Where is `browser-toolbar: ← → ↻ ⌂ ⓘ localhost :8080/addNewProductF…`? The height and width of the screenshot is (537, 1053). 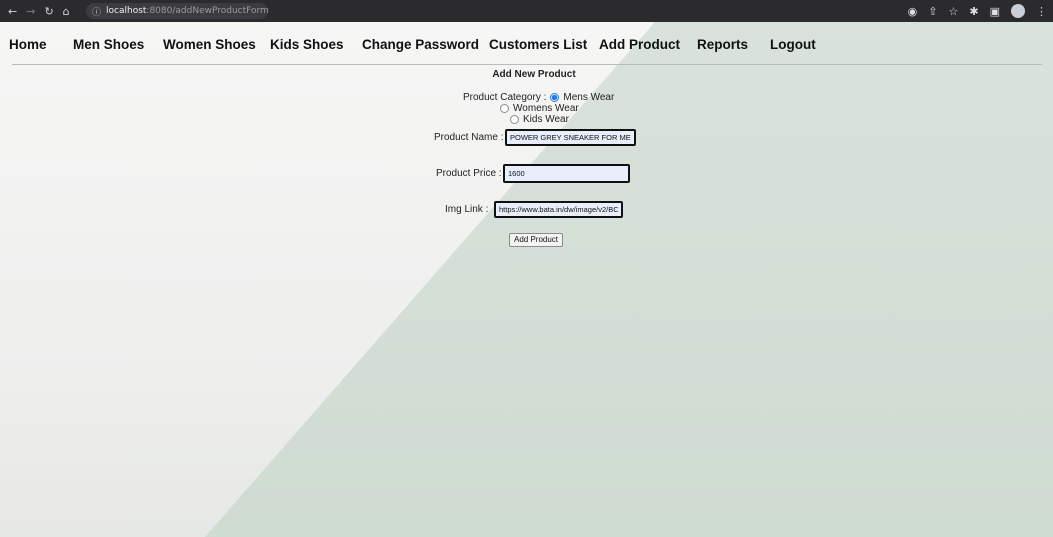 browser-toolbar: ← → ↻ ⌂ ⓘ localhost :8080/addNewProductF… is located at coordinates (526, 11).